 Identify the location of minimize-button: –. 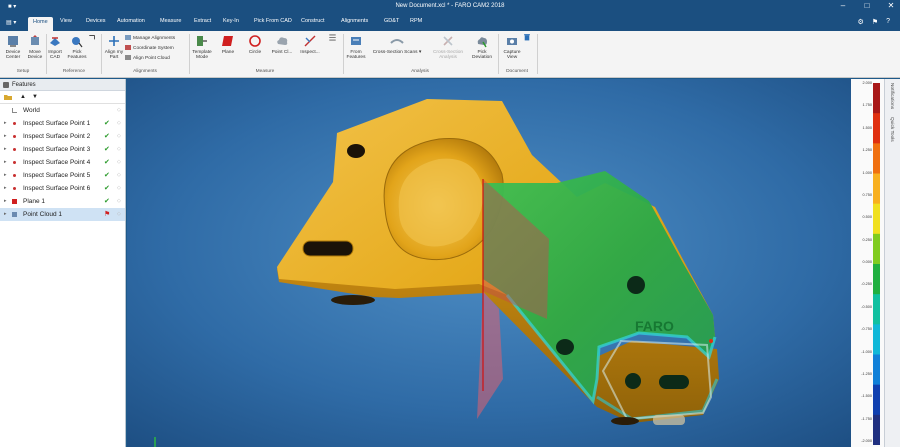
(843, 5).